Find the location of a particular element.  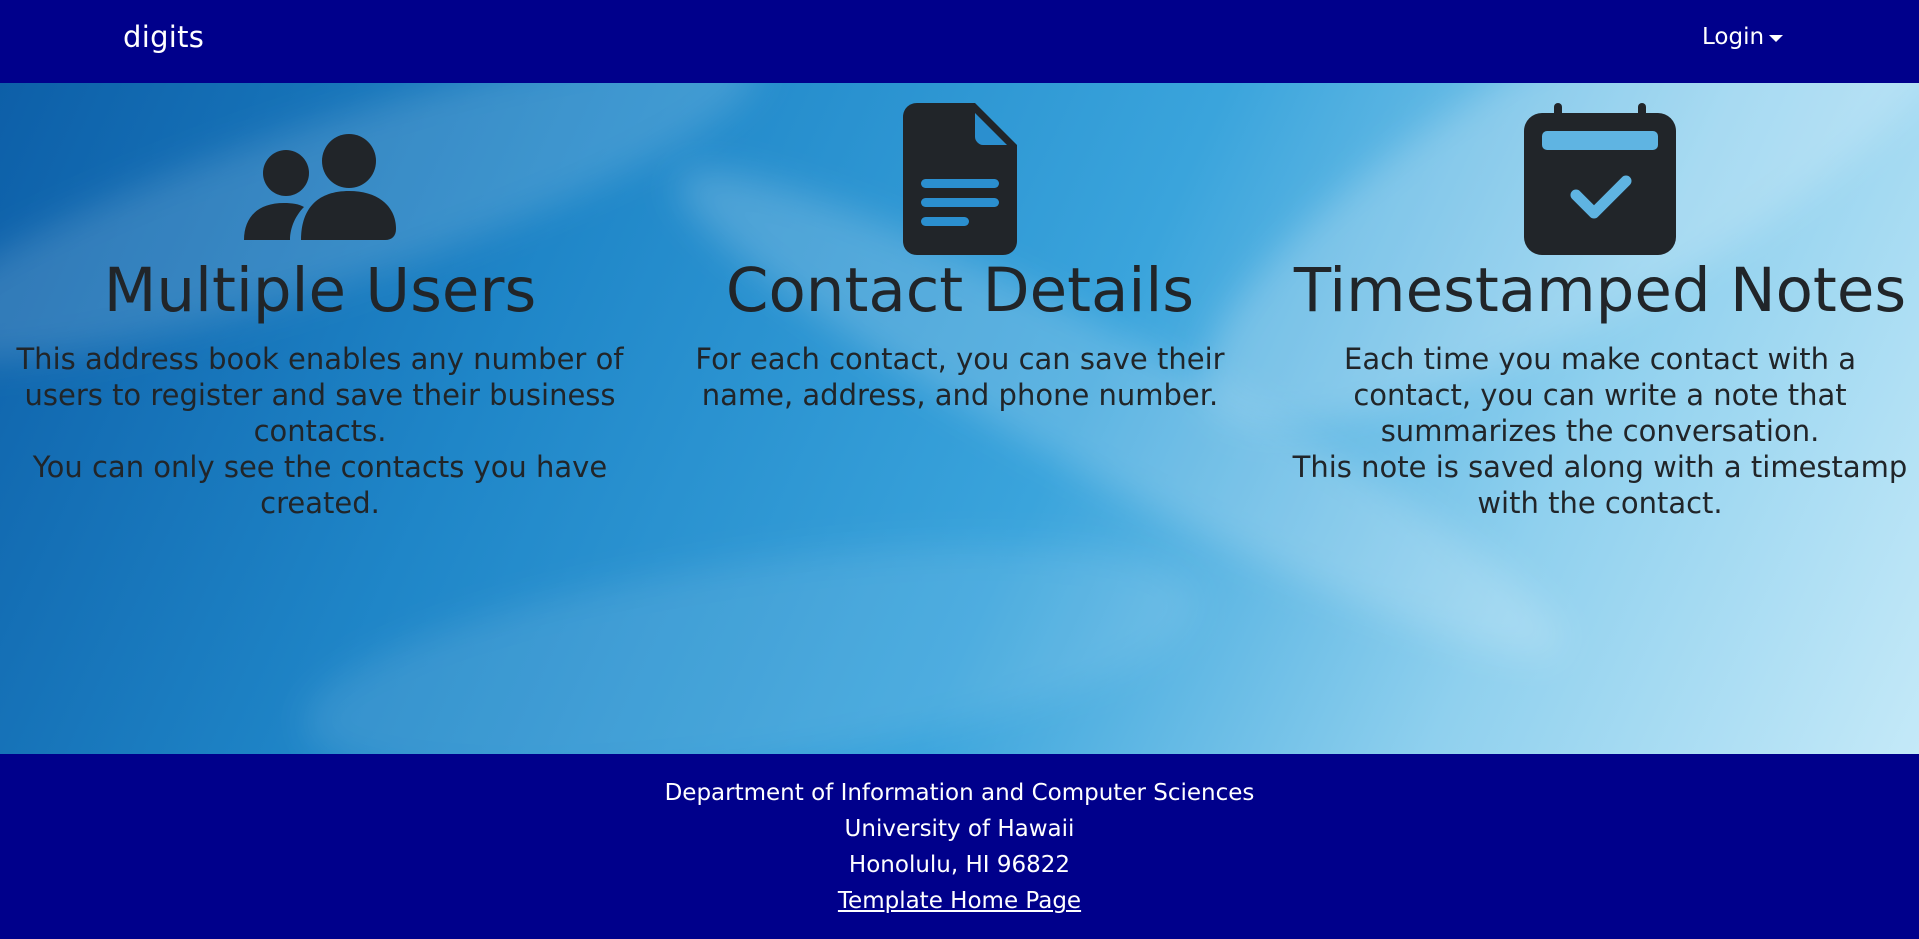

feature-title: Multiple Users is located at coordinates (320, 290).